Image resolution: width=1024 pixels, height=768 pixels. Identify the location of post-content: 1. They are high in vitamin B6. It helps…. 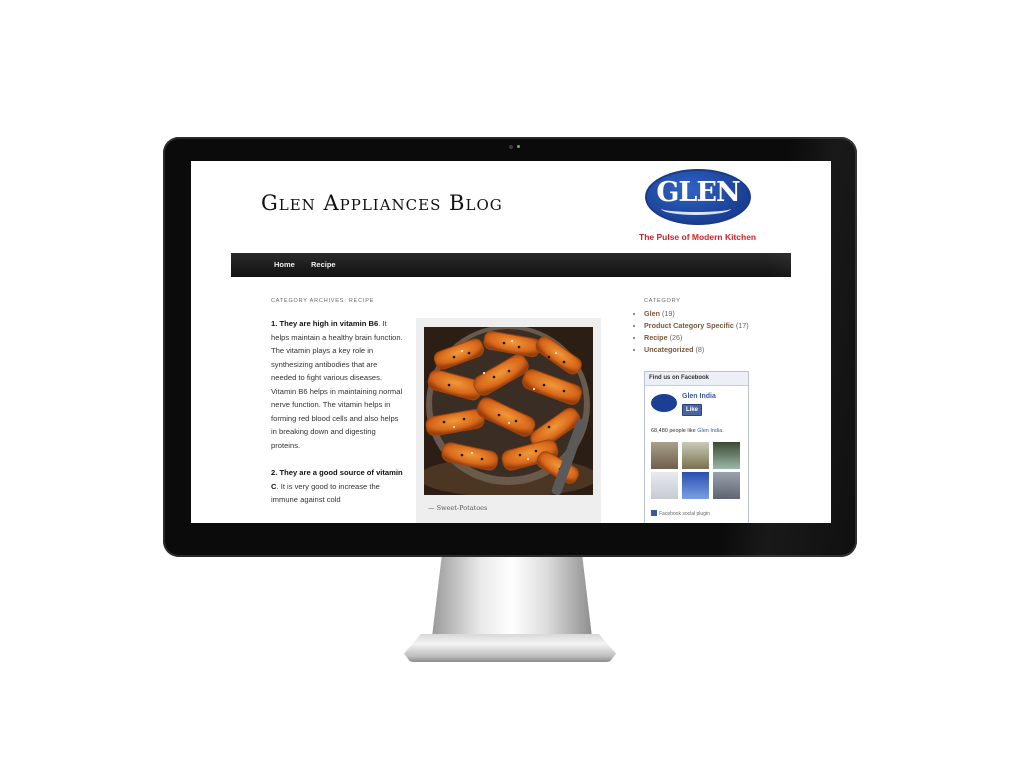
(337, 419).